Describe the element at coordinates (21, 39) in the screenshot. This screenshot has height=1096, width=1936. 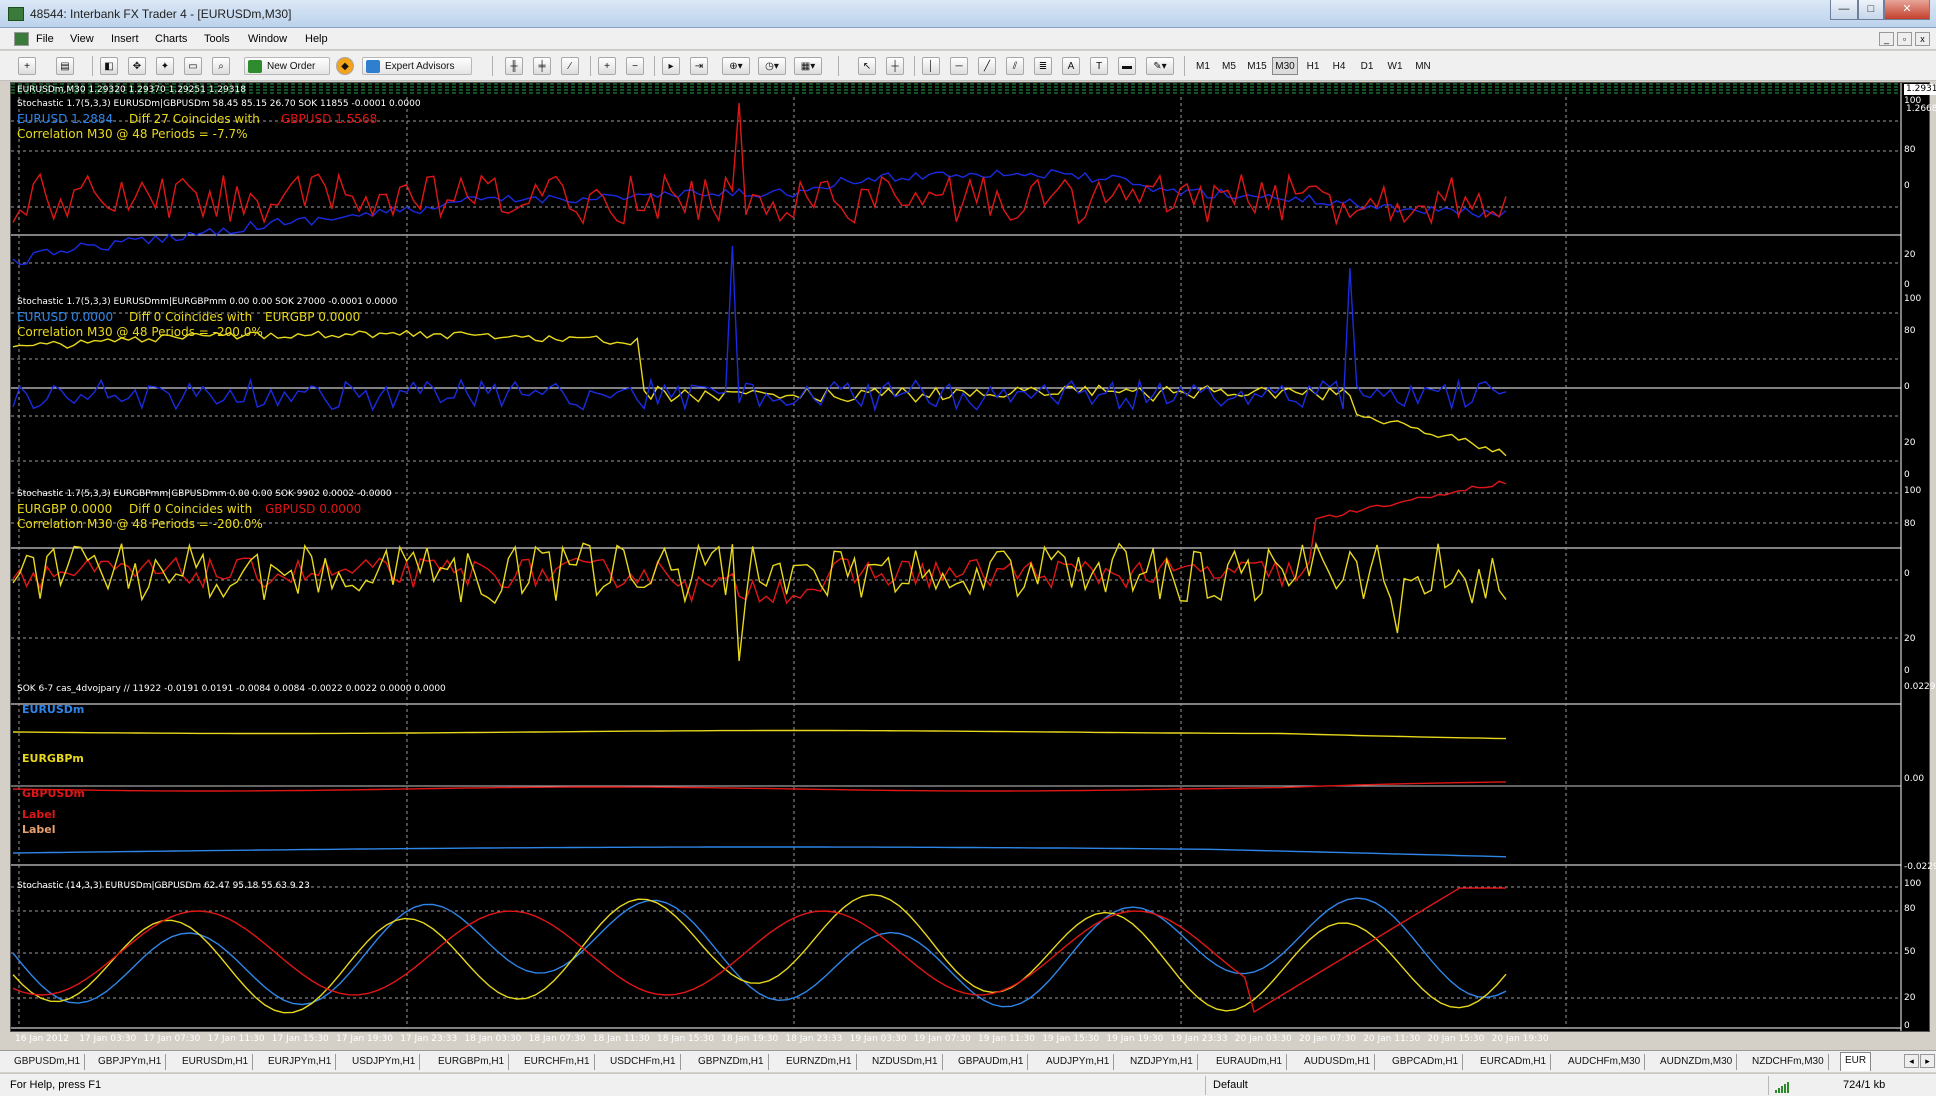
I see `chart-window-icon` at that location.